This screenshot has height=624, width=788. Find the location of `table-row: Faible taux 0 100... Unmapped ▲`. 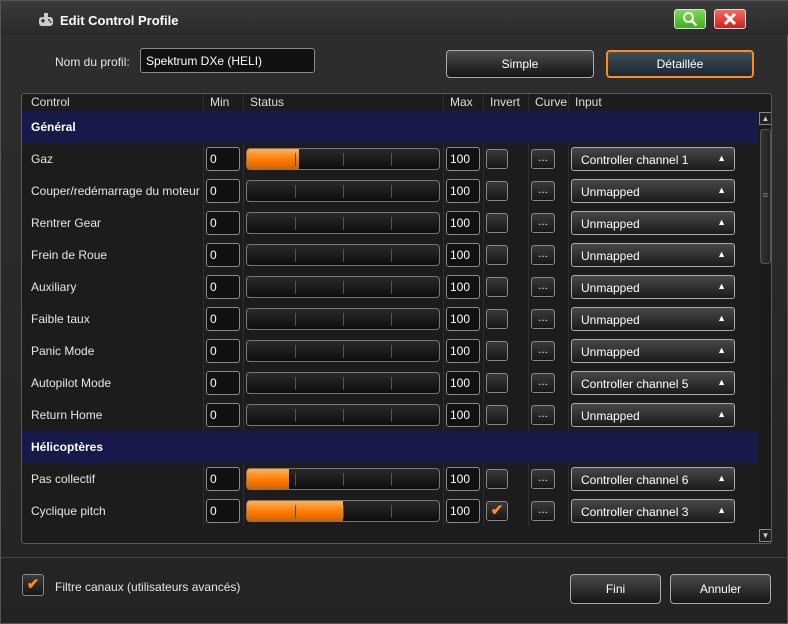

table-row: Faible taux 0 100... Unmapped ▲ is located at coordinates (390, 319).